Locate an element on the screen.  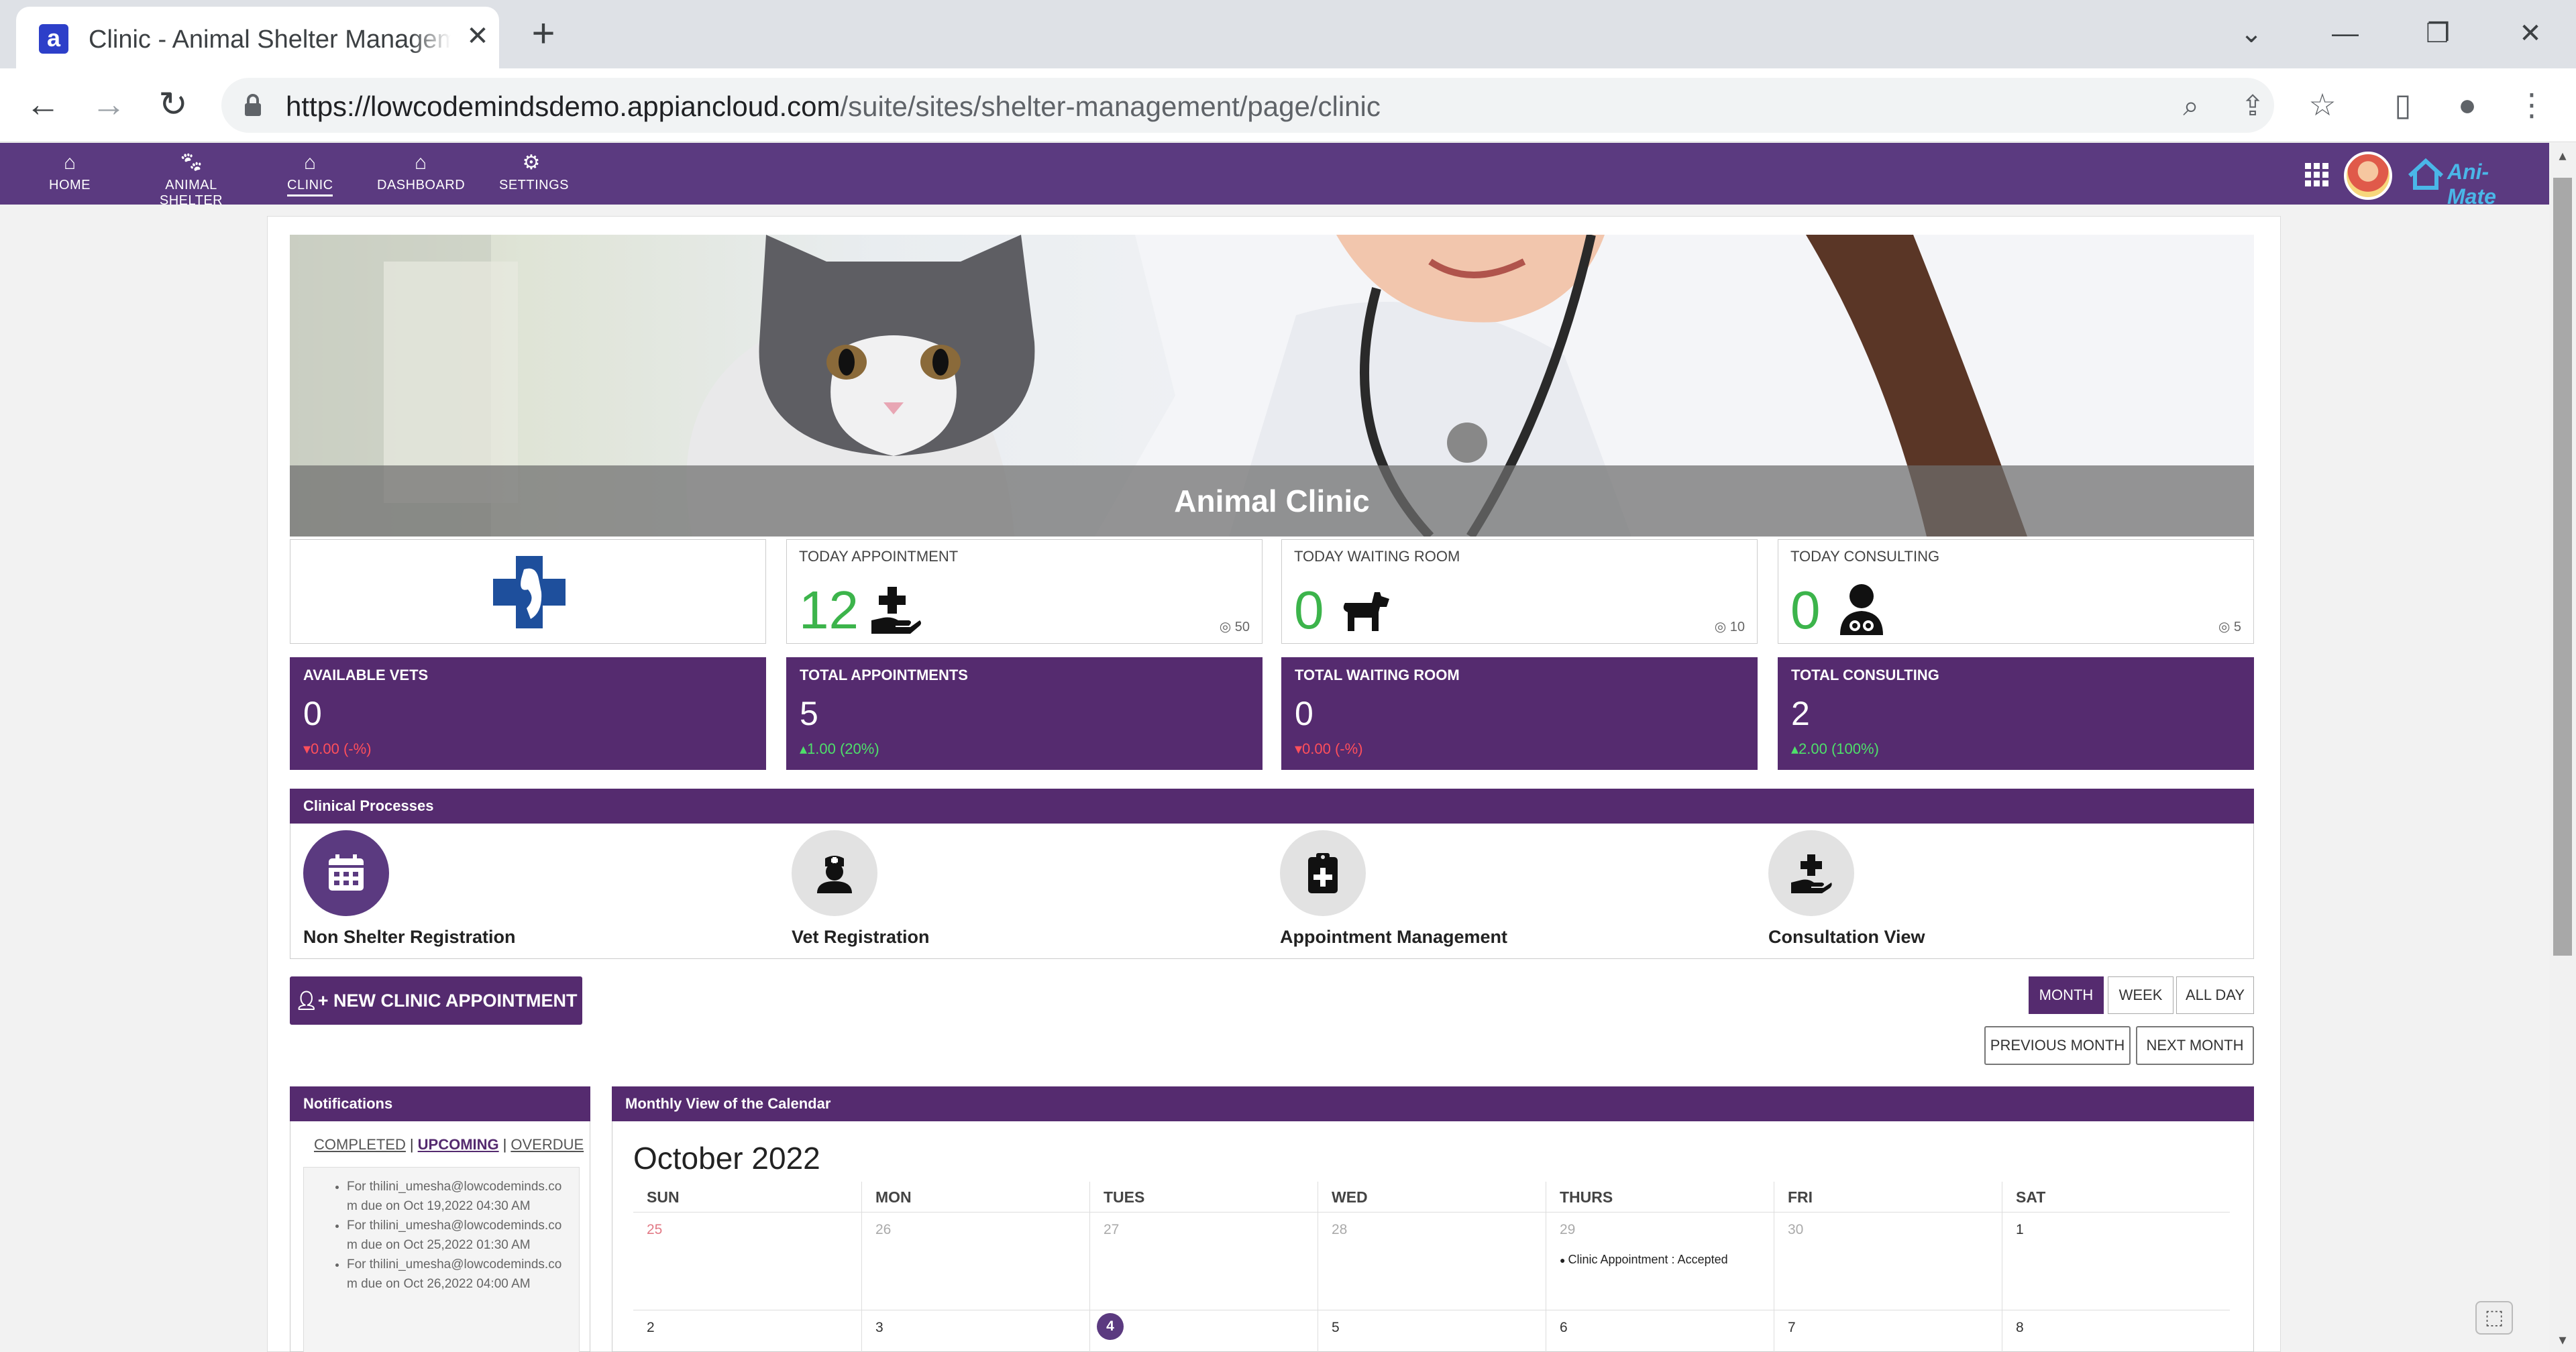
calendar-day-cell: 5 is located at coordinates (1432, 1331).